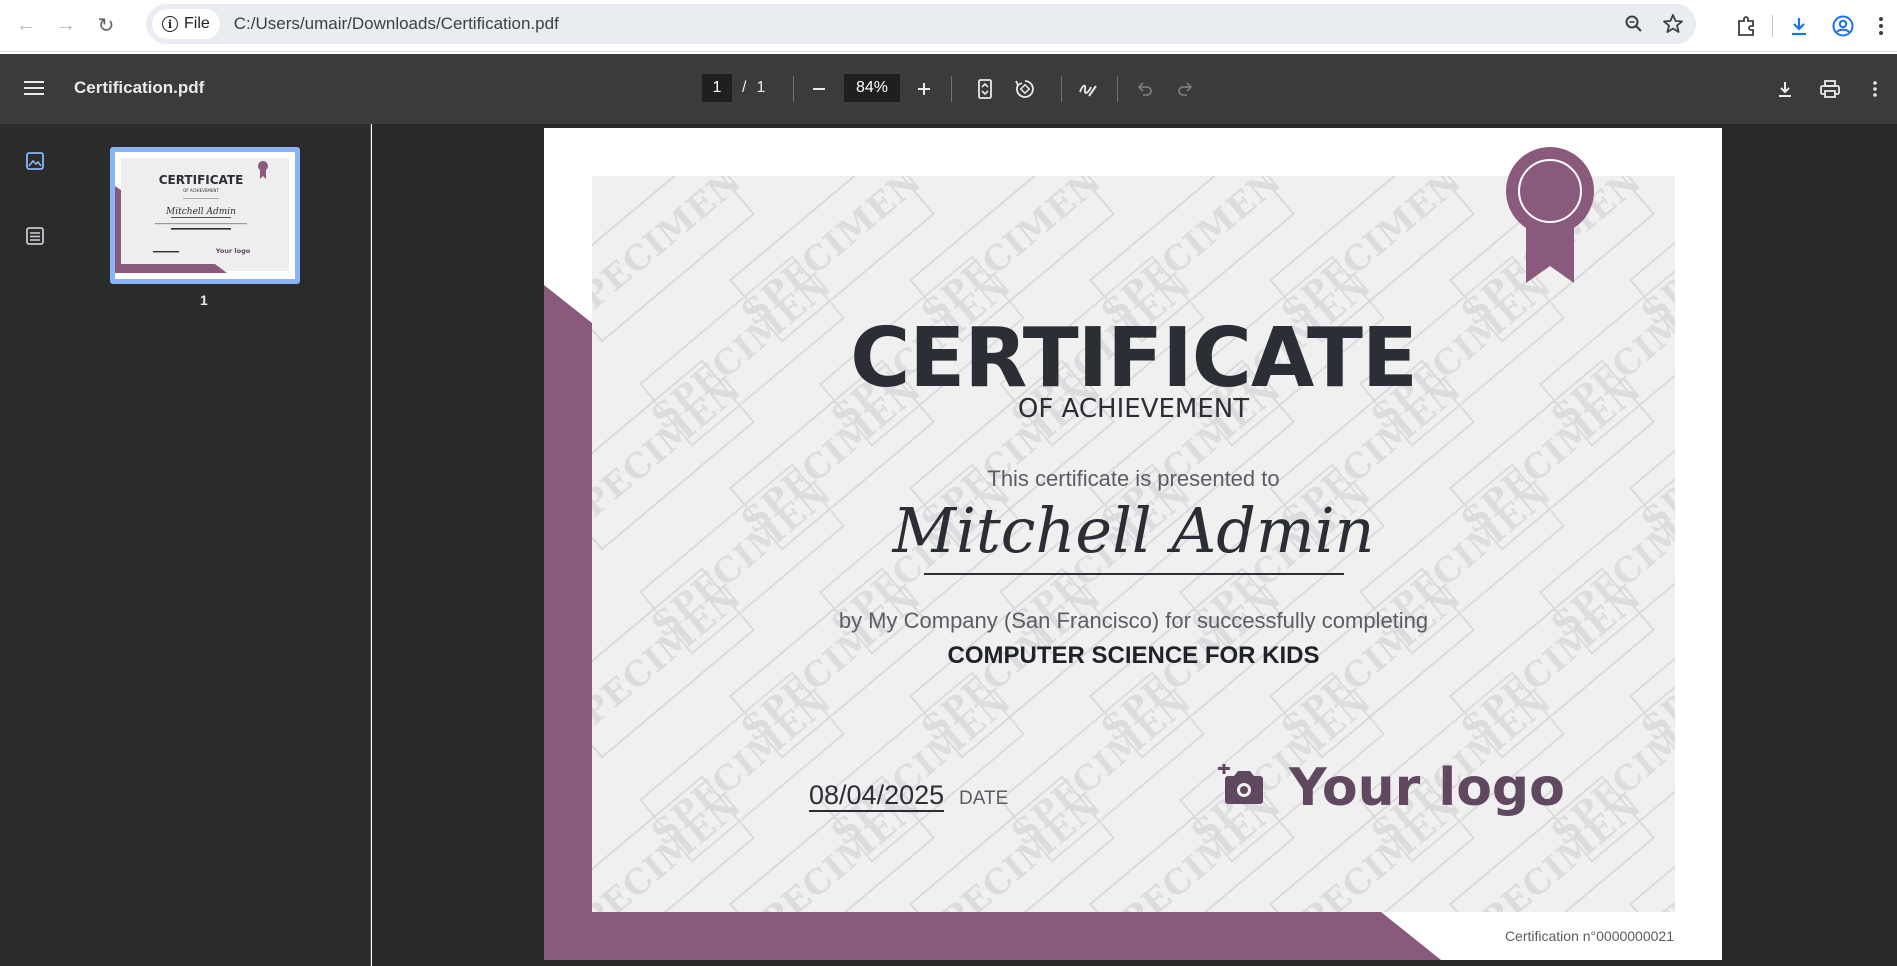 The image size is (1897, 966). Describe the element at coordinates (985, 89) in the screenshot. I see `fit-page-icon` at that location.